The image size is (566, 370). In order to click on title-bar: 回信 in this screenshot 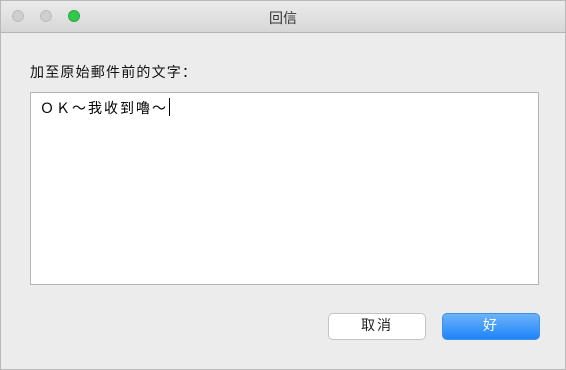, I will do `click(283, 17)`.